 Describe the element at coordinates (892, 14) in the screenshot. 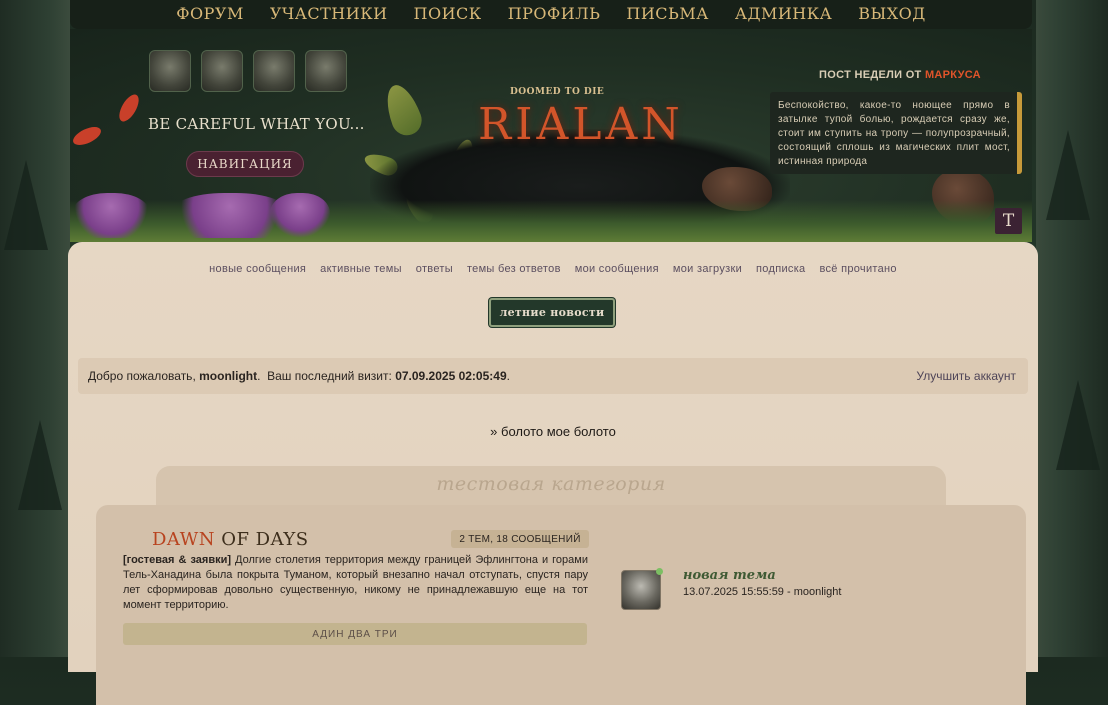

I see `nav-logout: ВЫХОД` at that location.